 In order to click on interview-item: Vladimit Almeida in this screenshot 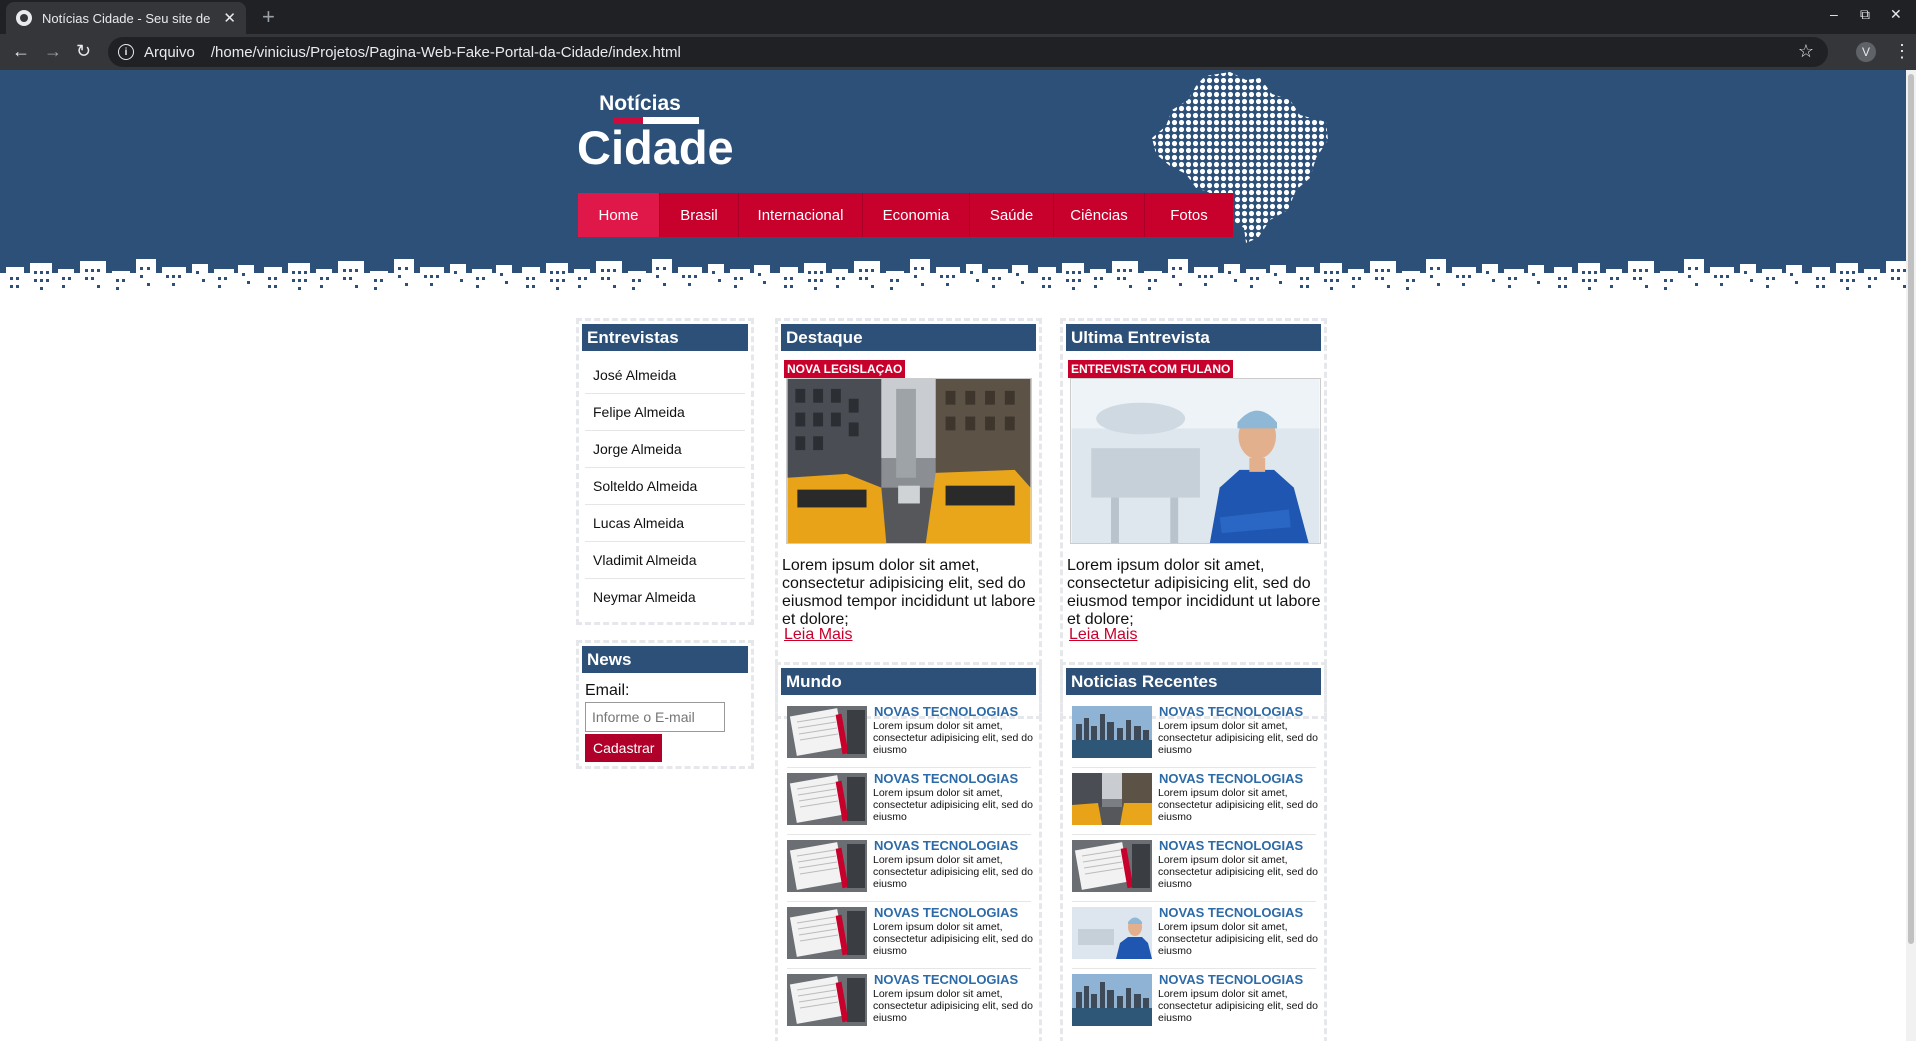, I will do `click(665, 560)`.